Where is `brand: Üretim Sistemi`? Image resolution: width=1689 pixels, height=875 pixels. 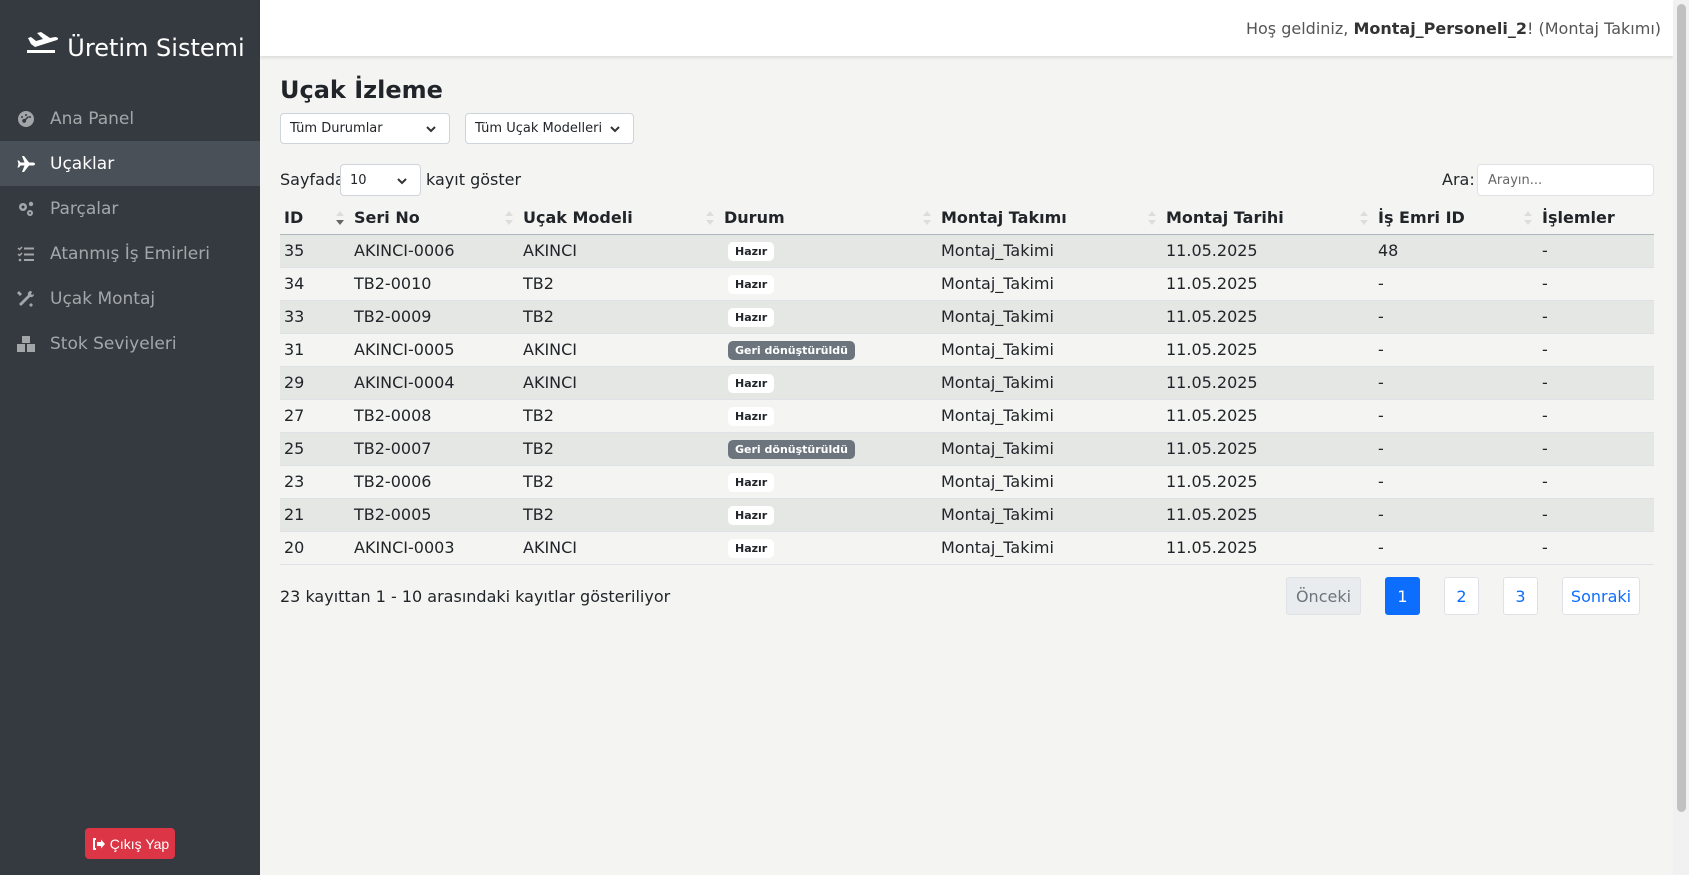
brand: Üretim Sistemi is located at coordinates (130, 48).